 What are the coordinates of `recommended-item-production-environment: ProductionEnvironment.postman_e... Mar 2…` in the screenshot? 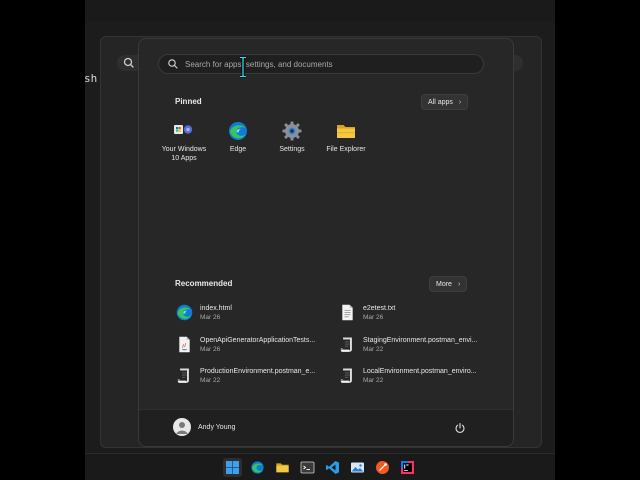 It's located at (245, 375).